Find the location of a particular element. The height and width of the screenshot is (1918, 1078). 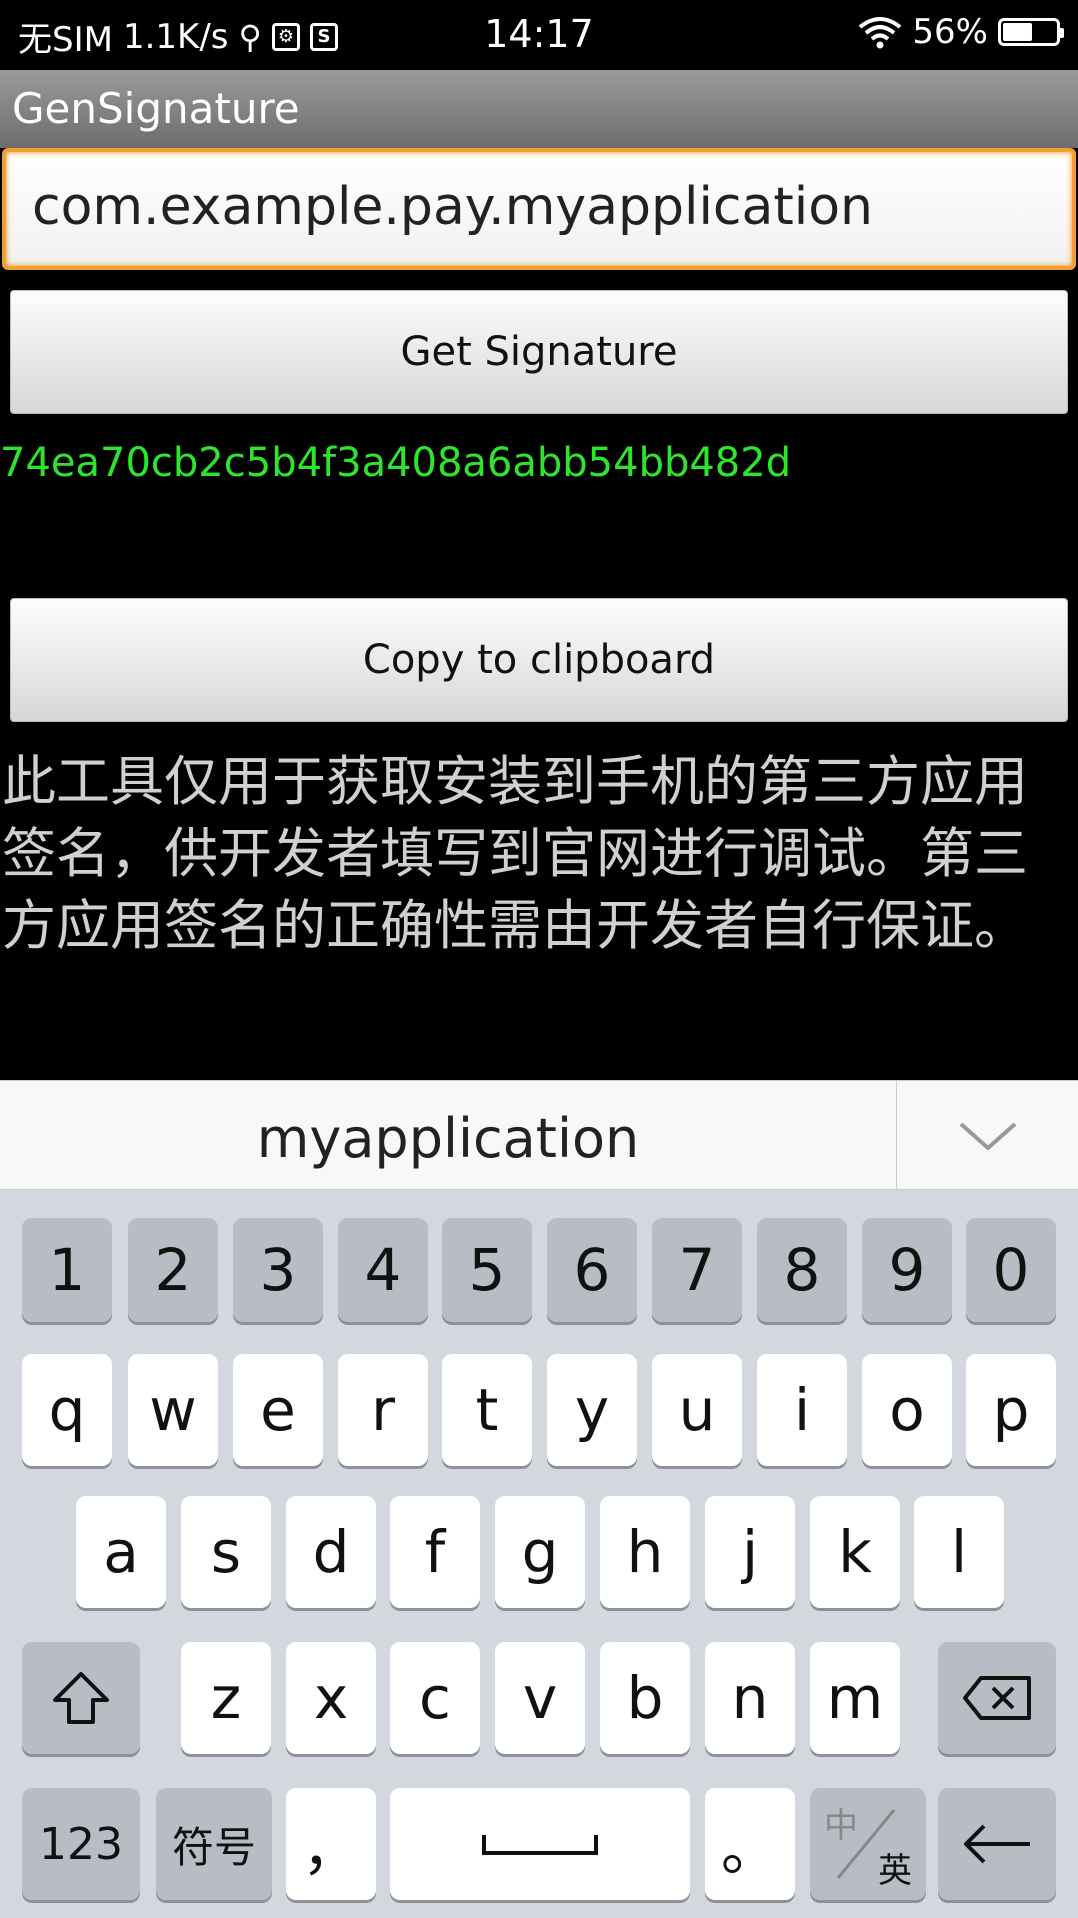

signature-output: 74ea70cb2c5b4f3a408a6abb54bb482d is located at coordinates (396, 463).